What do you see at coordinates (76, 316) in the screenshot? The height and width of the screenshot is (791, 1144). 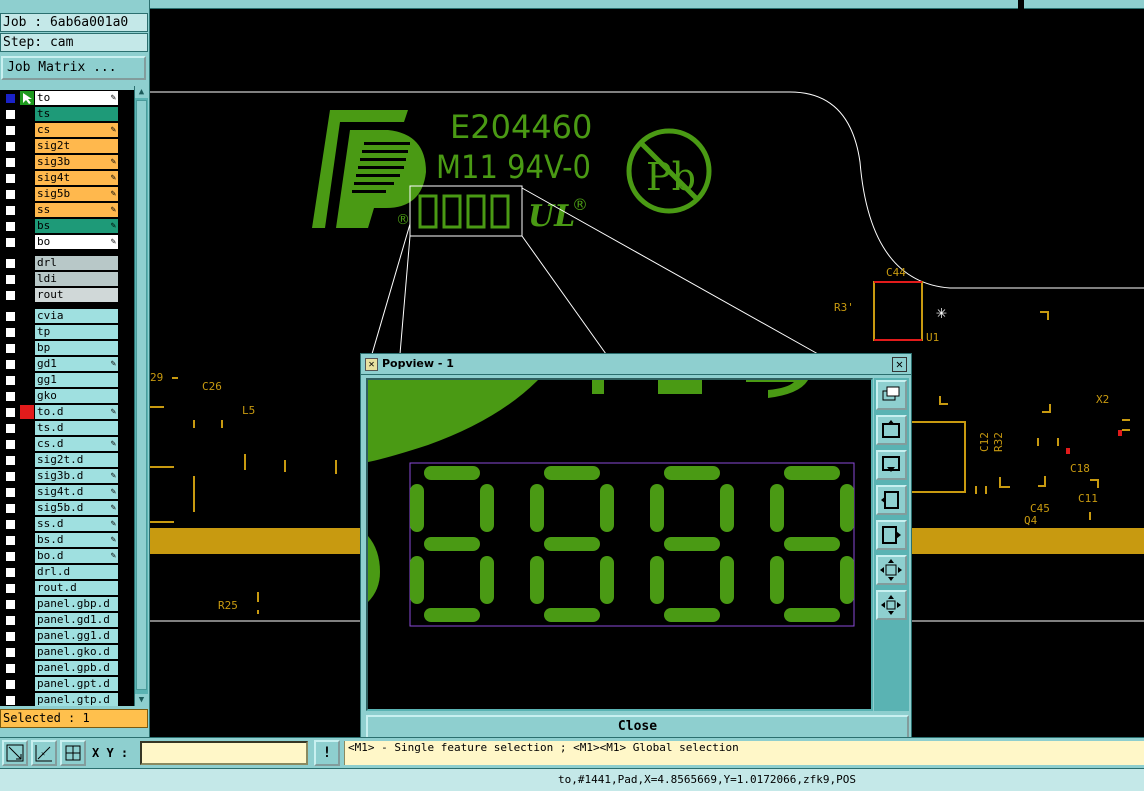 I see `layer-name: cvia` at bounding box center [76, 316].